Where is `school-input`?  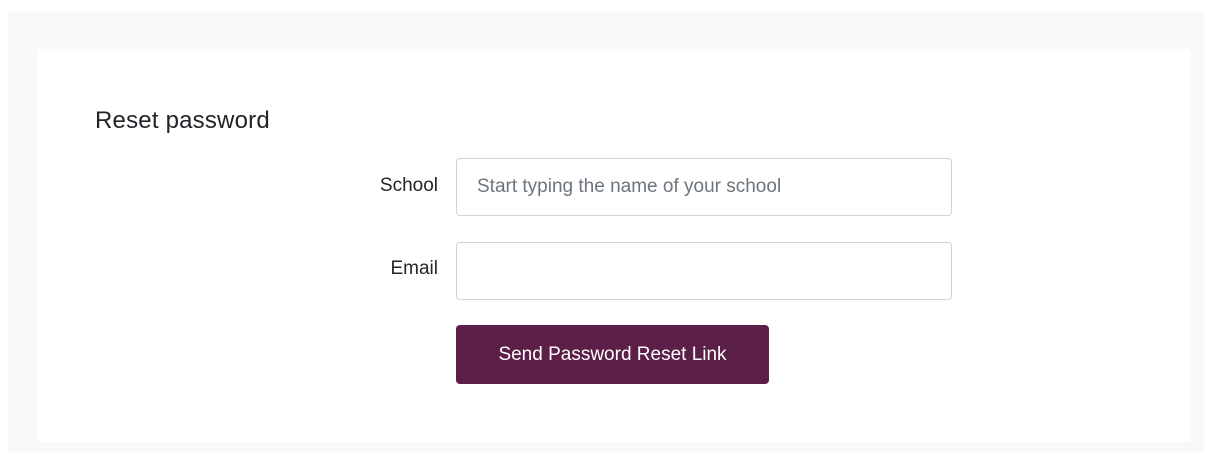 school-input is located at coordinates (704, 187).